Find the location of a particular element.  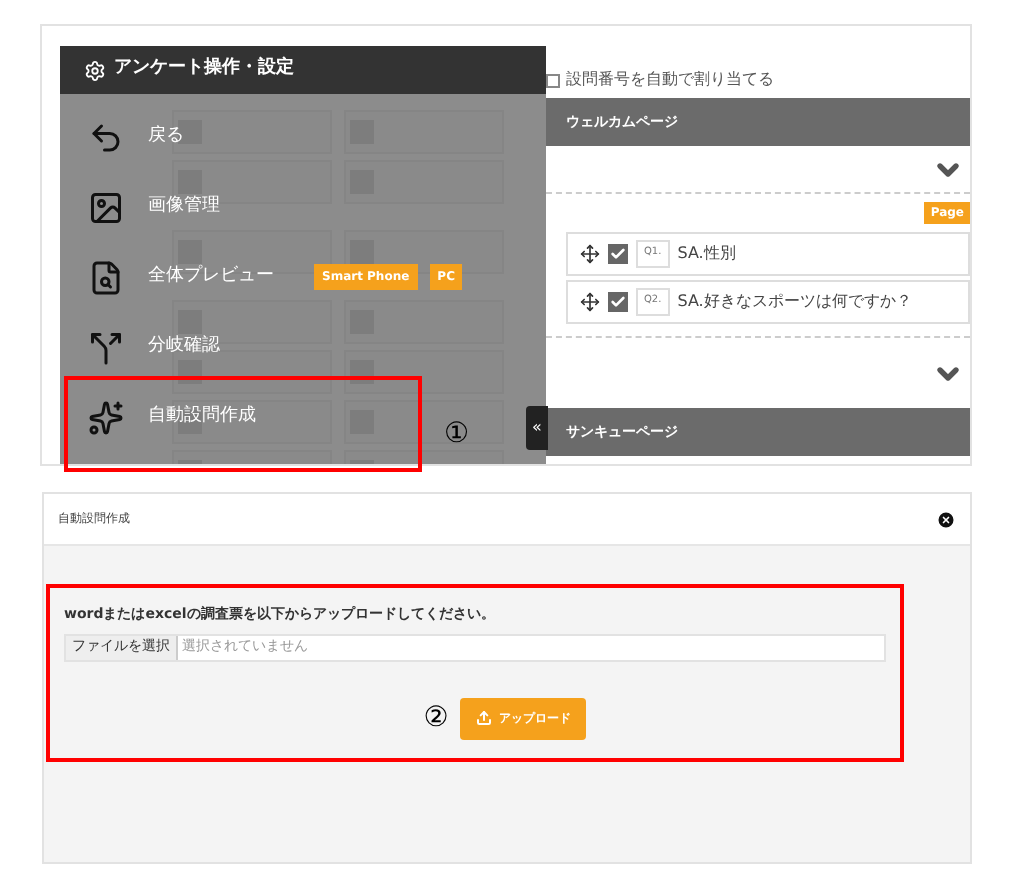

close-icon is located at coordinates (946, 519).